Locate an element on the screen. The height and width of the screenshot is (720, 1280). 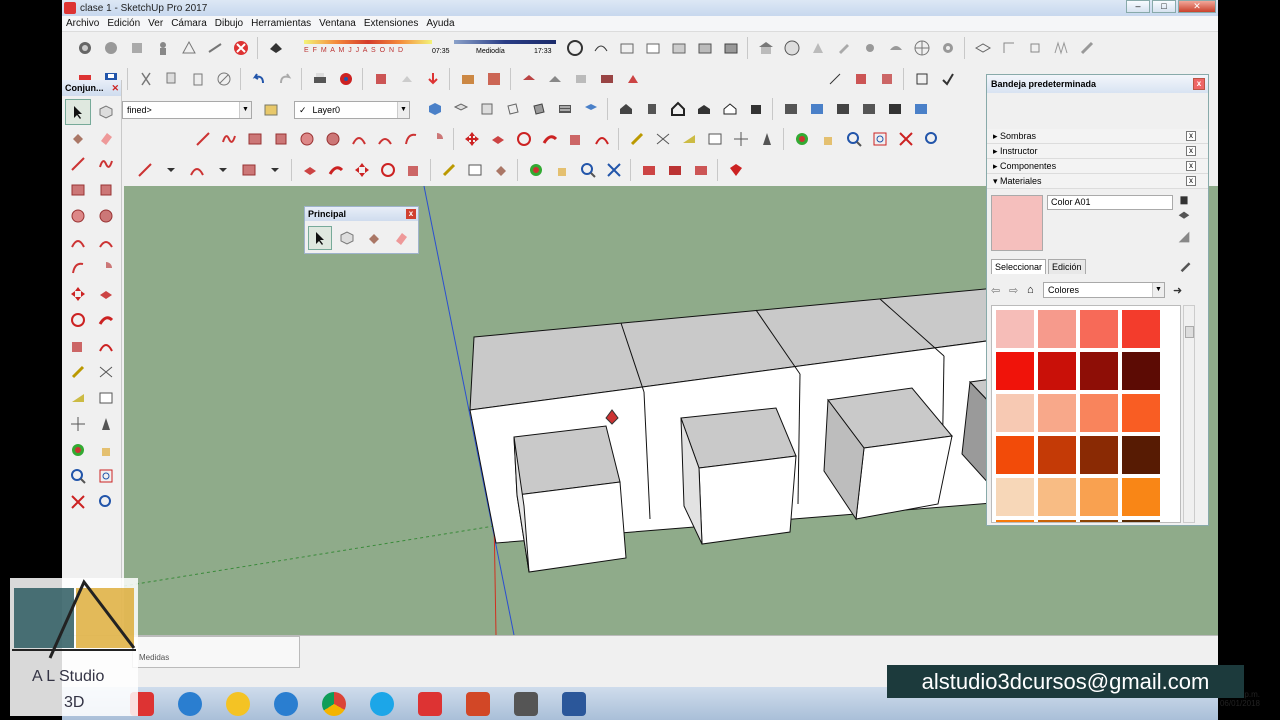
offset-tool-icon is located at coordinates (106, 346).